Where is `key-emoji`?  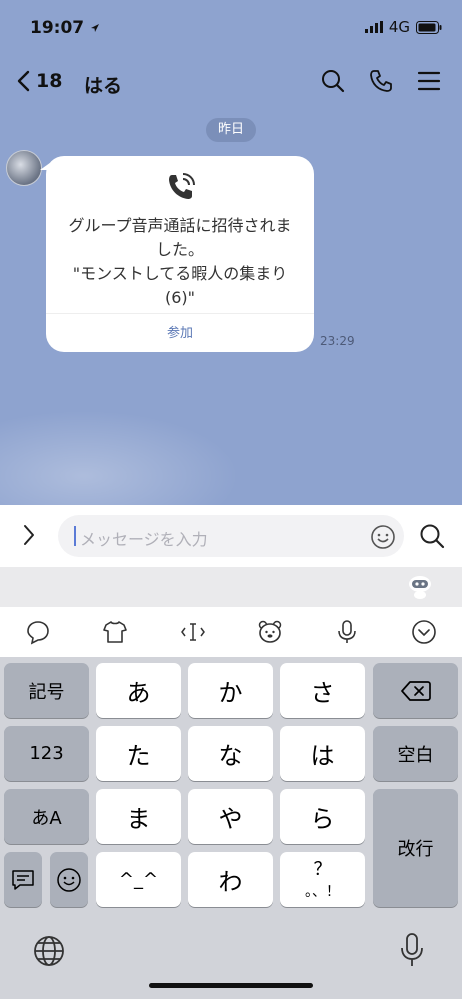 key-emoji is located at coordinates (69, 879).